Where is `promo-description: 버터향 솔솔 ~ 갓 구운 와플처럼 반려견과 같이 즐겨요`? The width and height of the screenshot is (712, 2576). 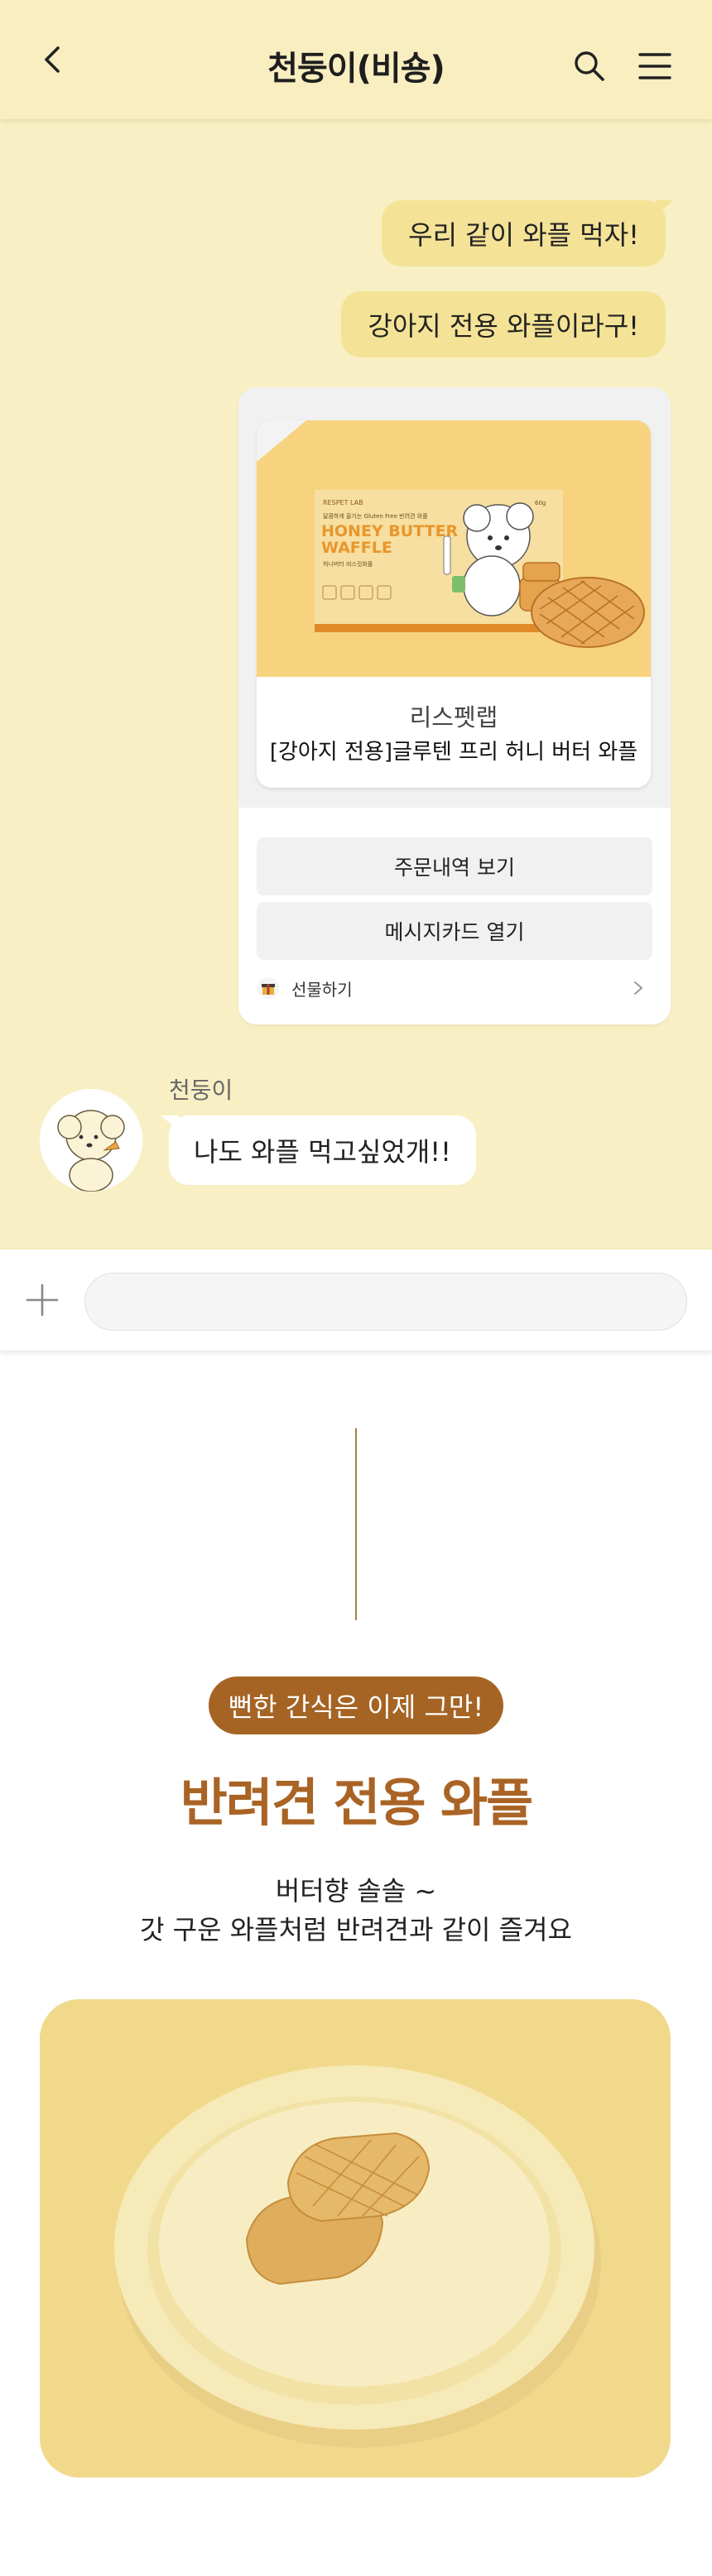
promo-description: 버터향 솔솔 ~ 갓 구운 와플처럼 반려견과 같이 즐겨요 is located at coordinates (356, 1911).